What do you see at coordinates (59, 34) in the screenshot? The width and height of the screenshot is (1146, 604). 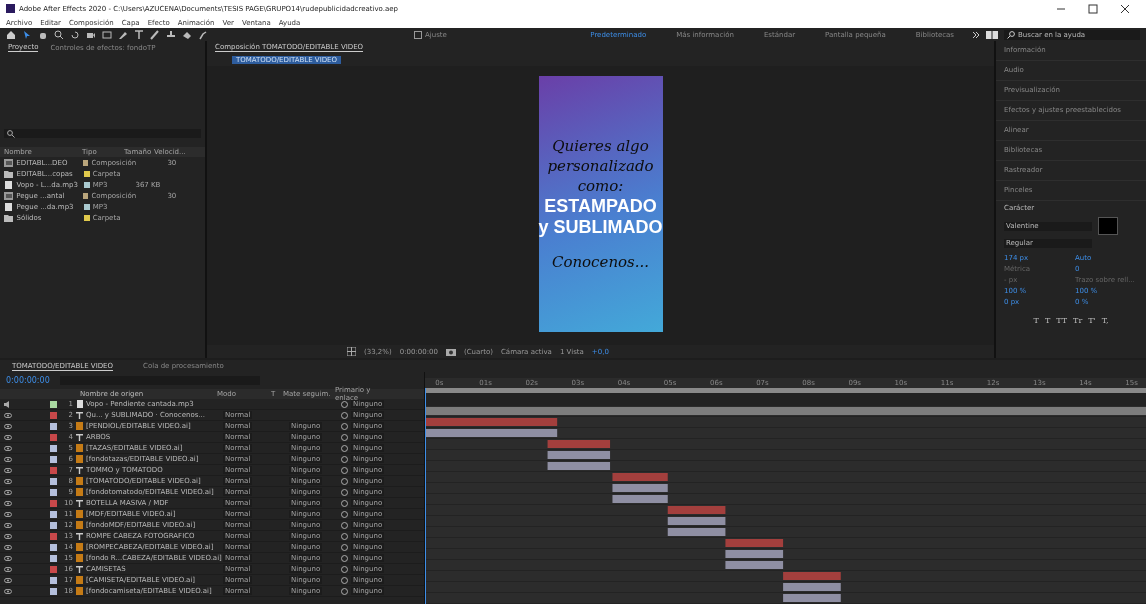 I see `zoom-icon` at bounding box center [59, 34].